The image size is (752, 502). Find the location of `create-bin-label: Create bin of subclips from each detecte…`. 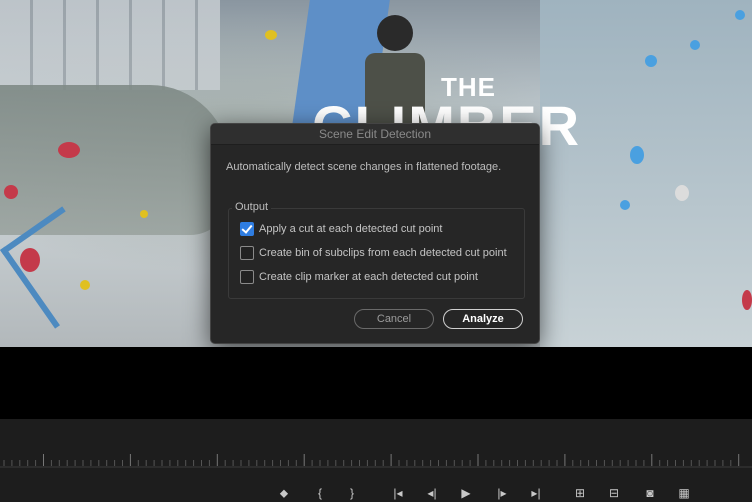

create-bin-label: Create bin of subclips from each detecte… is located at coordinates (383, 253).